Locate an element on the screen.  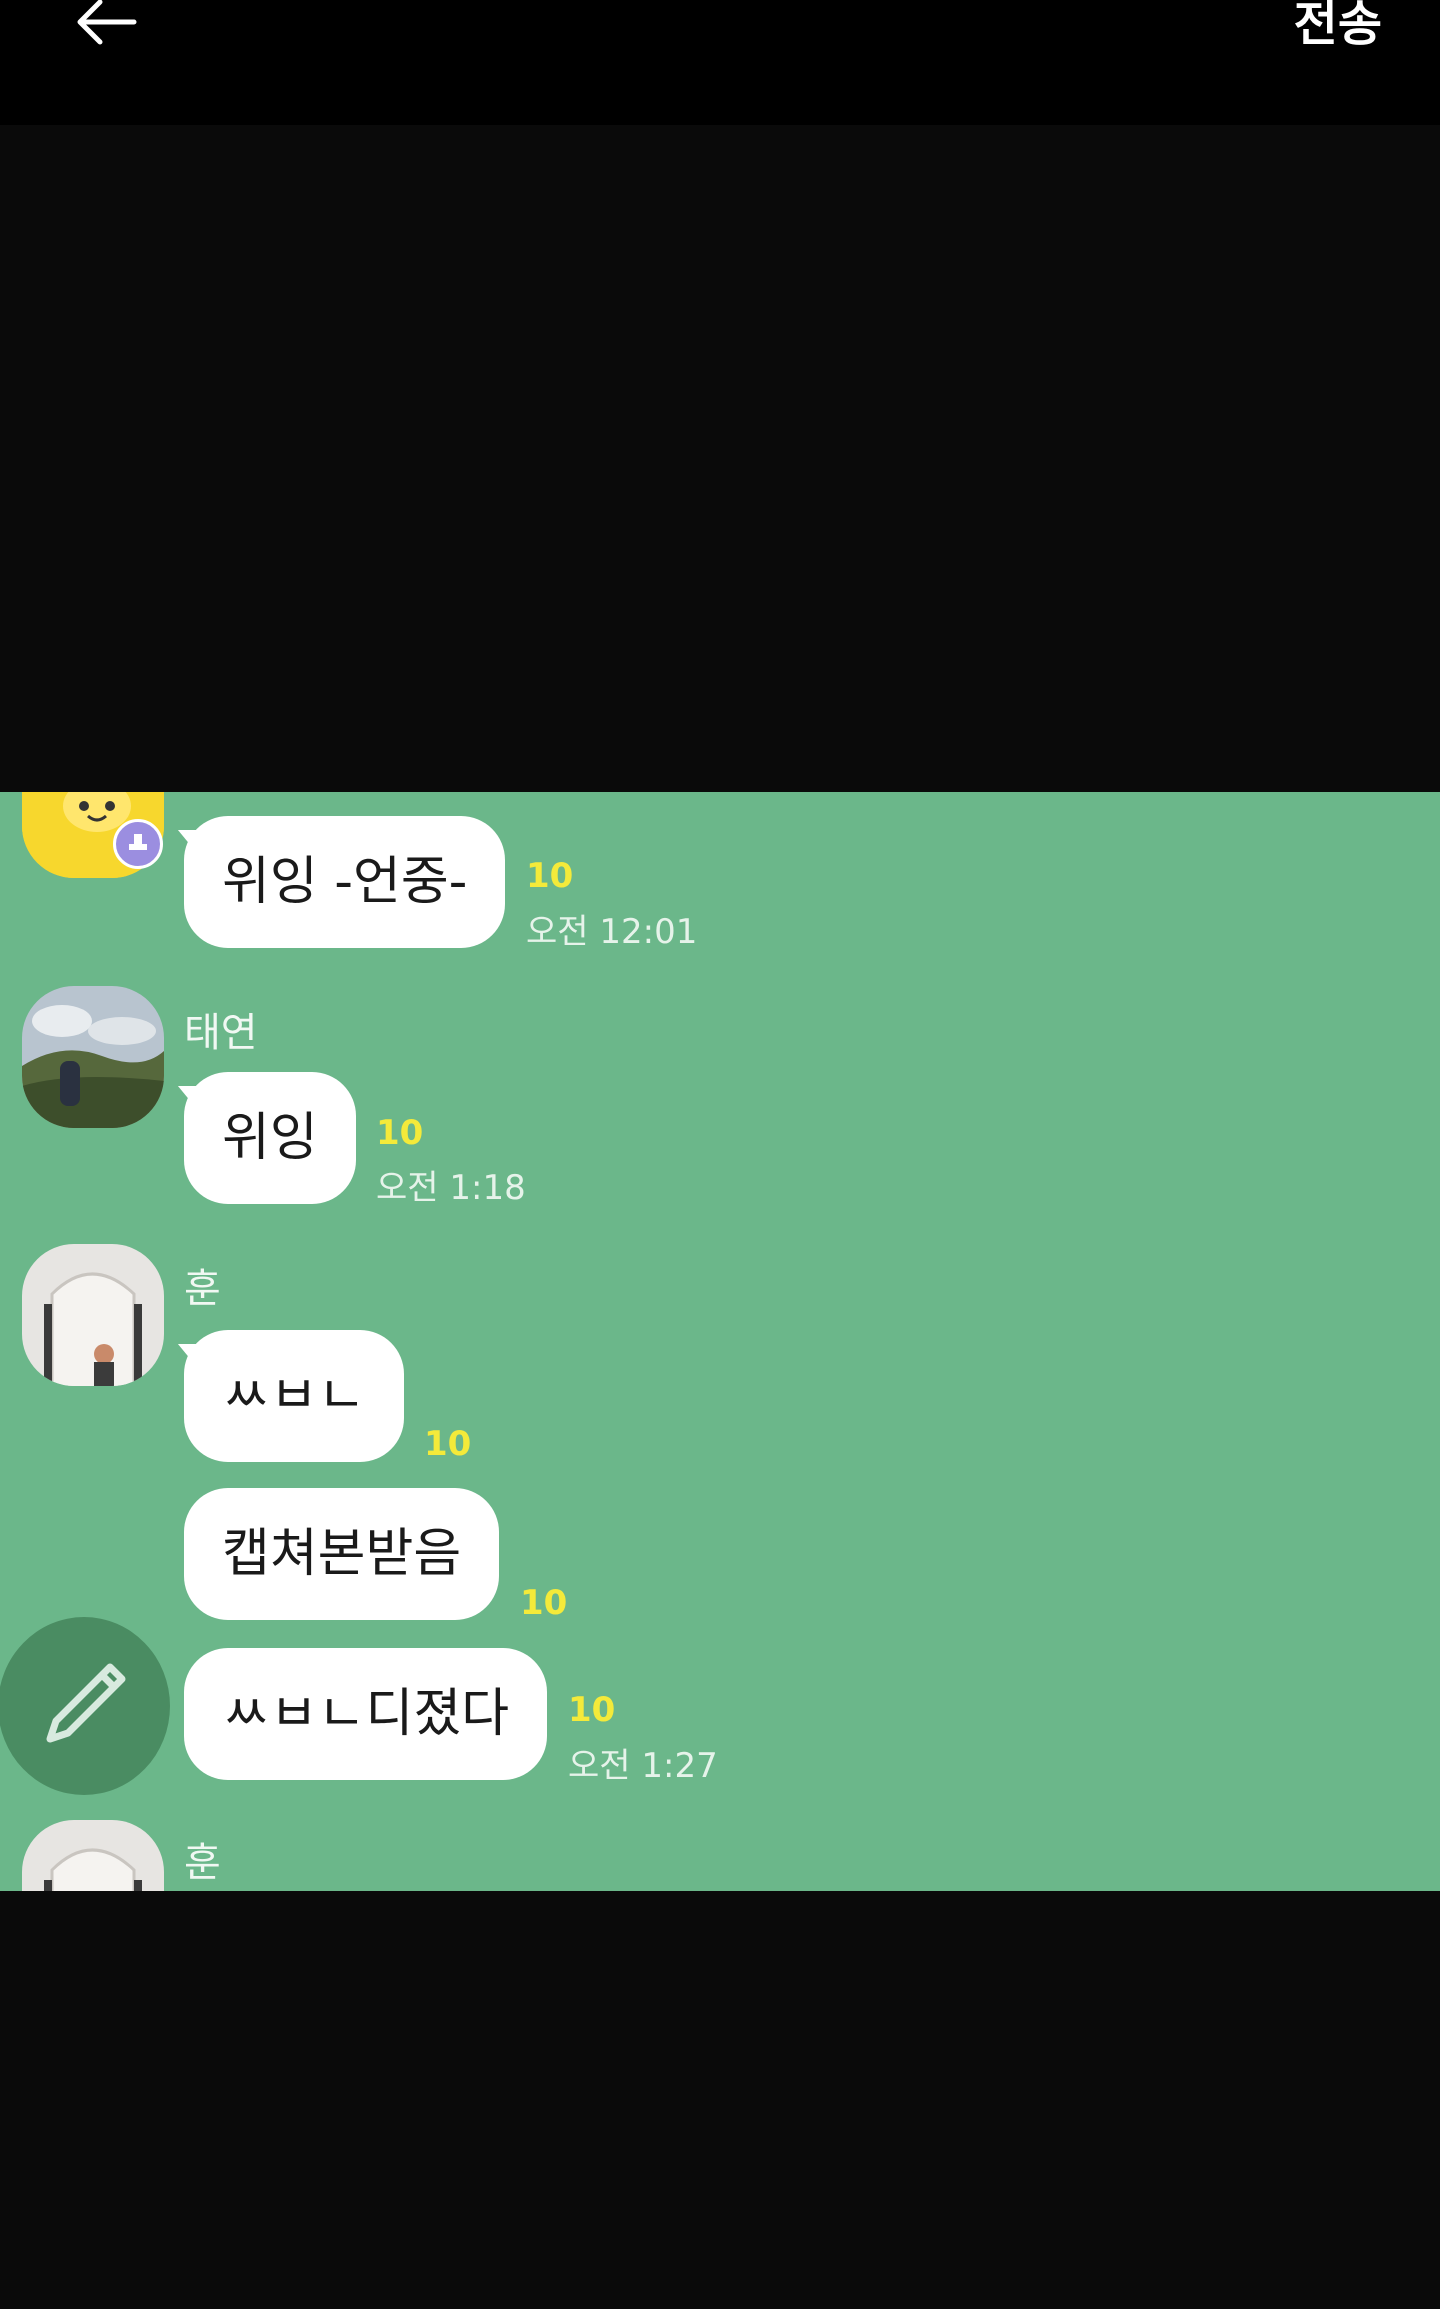
message-bubble: 캡쳐본받음 is located at coordinates (342, 1554).